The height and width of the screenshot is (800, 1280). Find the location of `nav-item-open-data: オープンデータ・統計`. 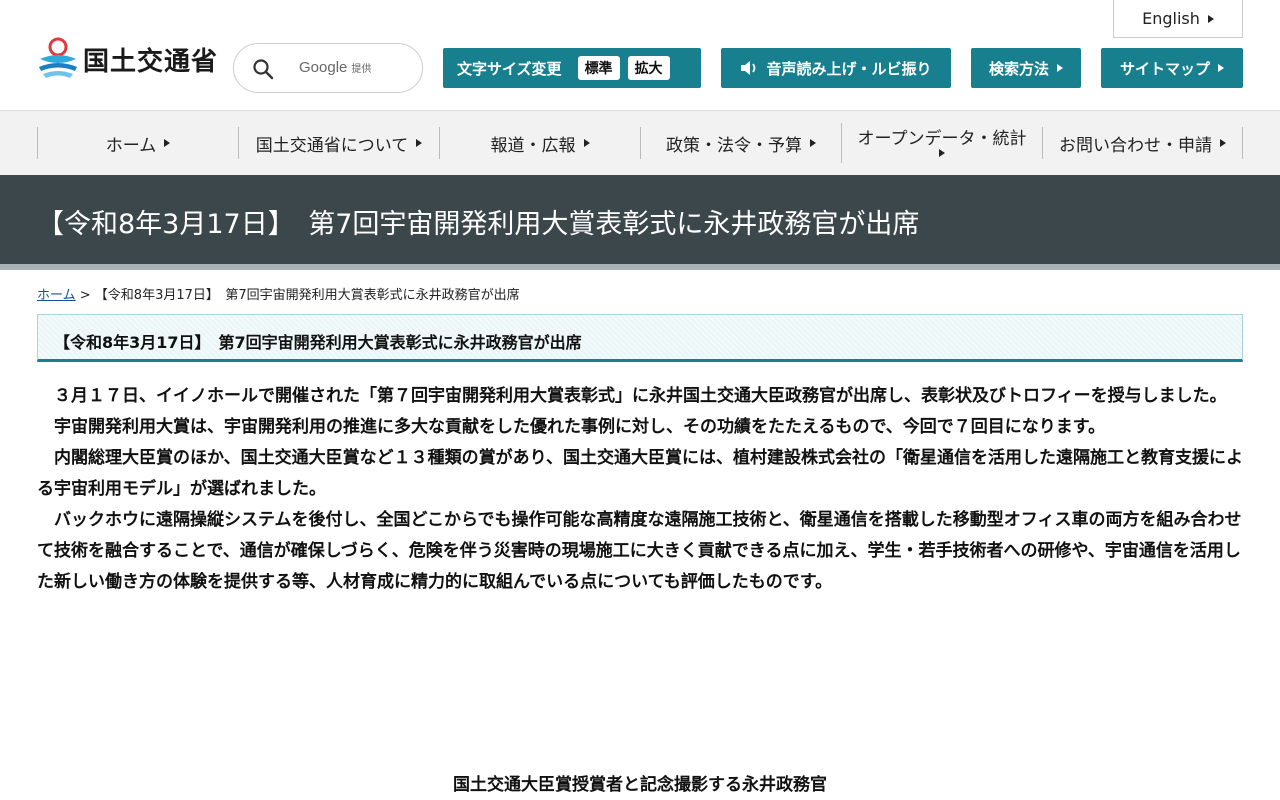

nav-item-open-data: オープンデータ・統計 is located at coordinates (941, 143).